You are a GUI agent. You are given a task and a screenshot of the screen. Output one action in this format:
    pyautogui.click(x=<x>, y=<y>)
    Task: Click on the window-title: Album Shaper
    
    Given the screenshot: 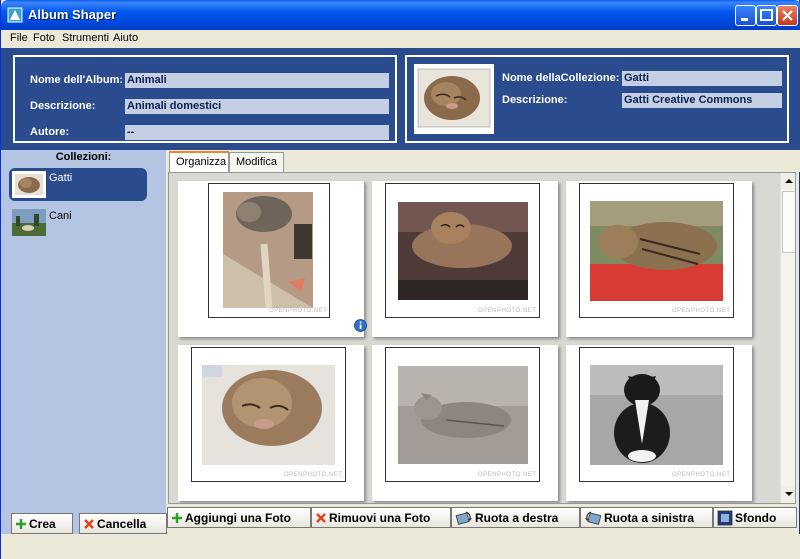 What is the action you would take?
    pyautogui.click(x=72, y=14)
    